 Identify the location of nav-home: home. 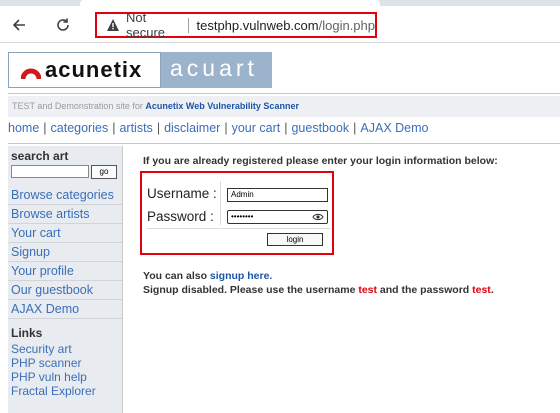
(23, 128).